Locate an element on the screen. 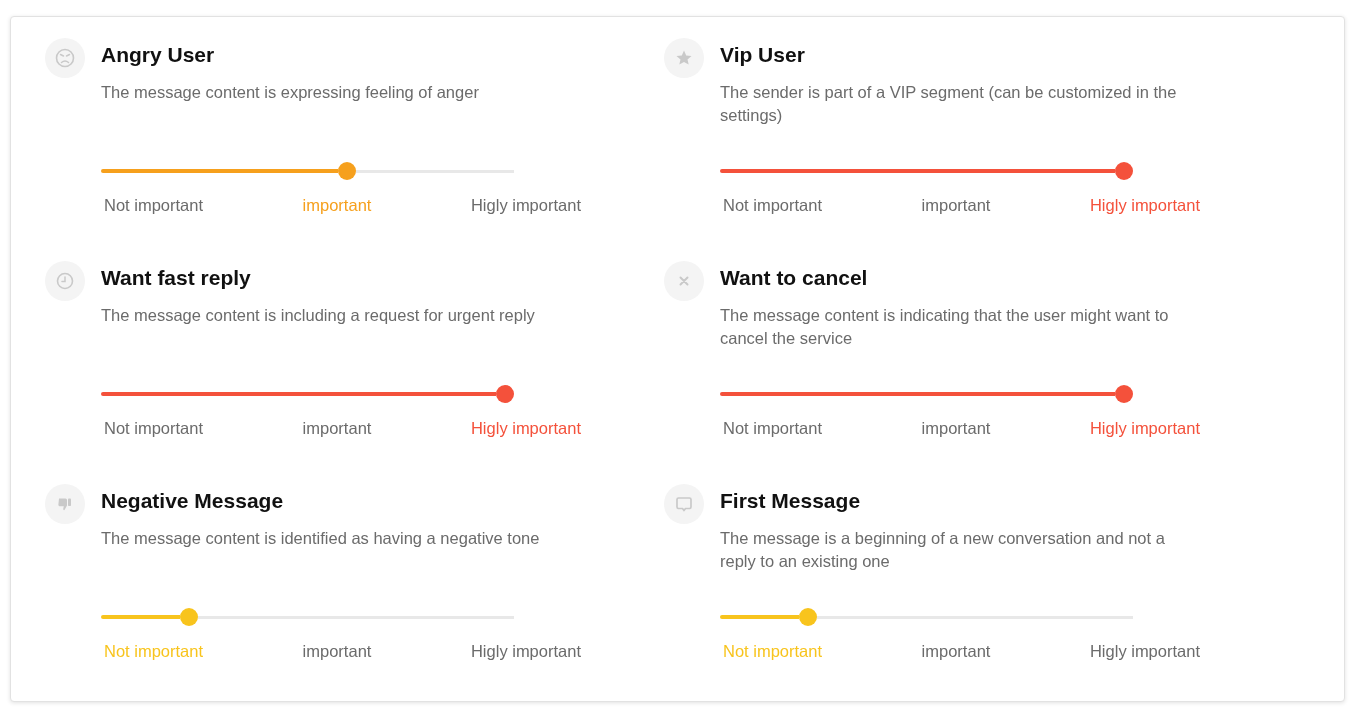 The image size is (1358, 712). angry-face-icon is located at coordinates (65, 58).